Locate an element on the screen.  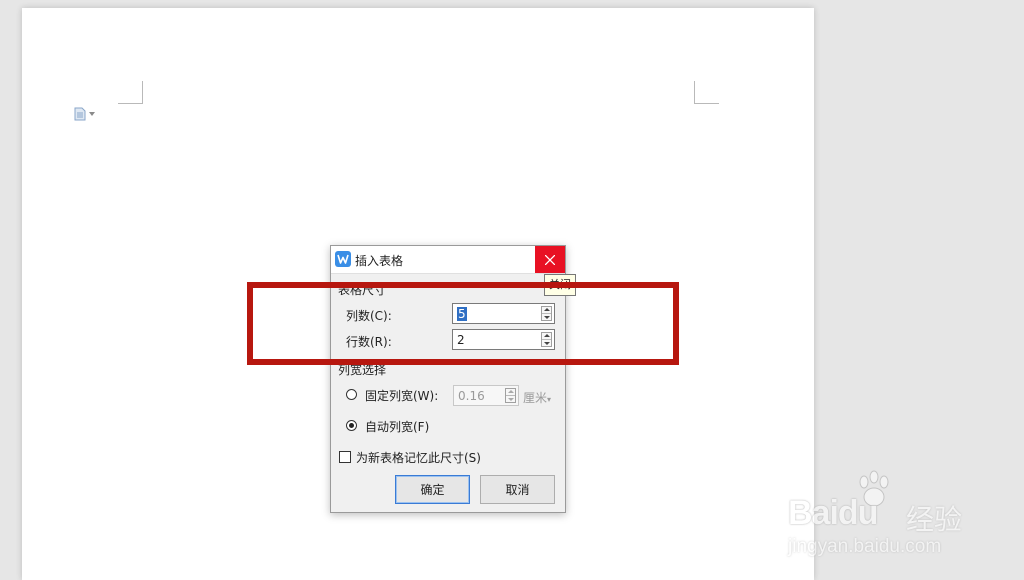
close-button is located at coordinates (550, 259).